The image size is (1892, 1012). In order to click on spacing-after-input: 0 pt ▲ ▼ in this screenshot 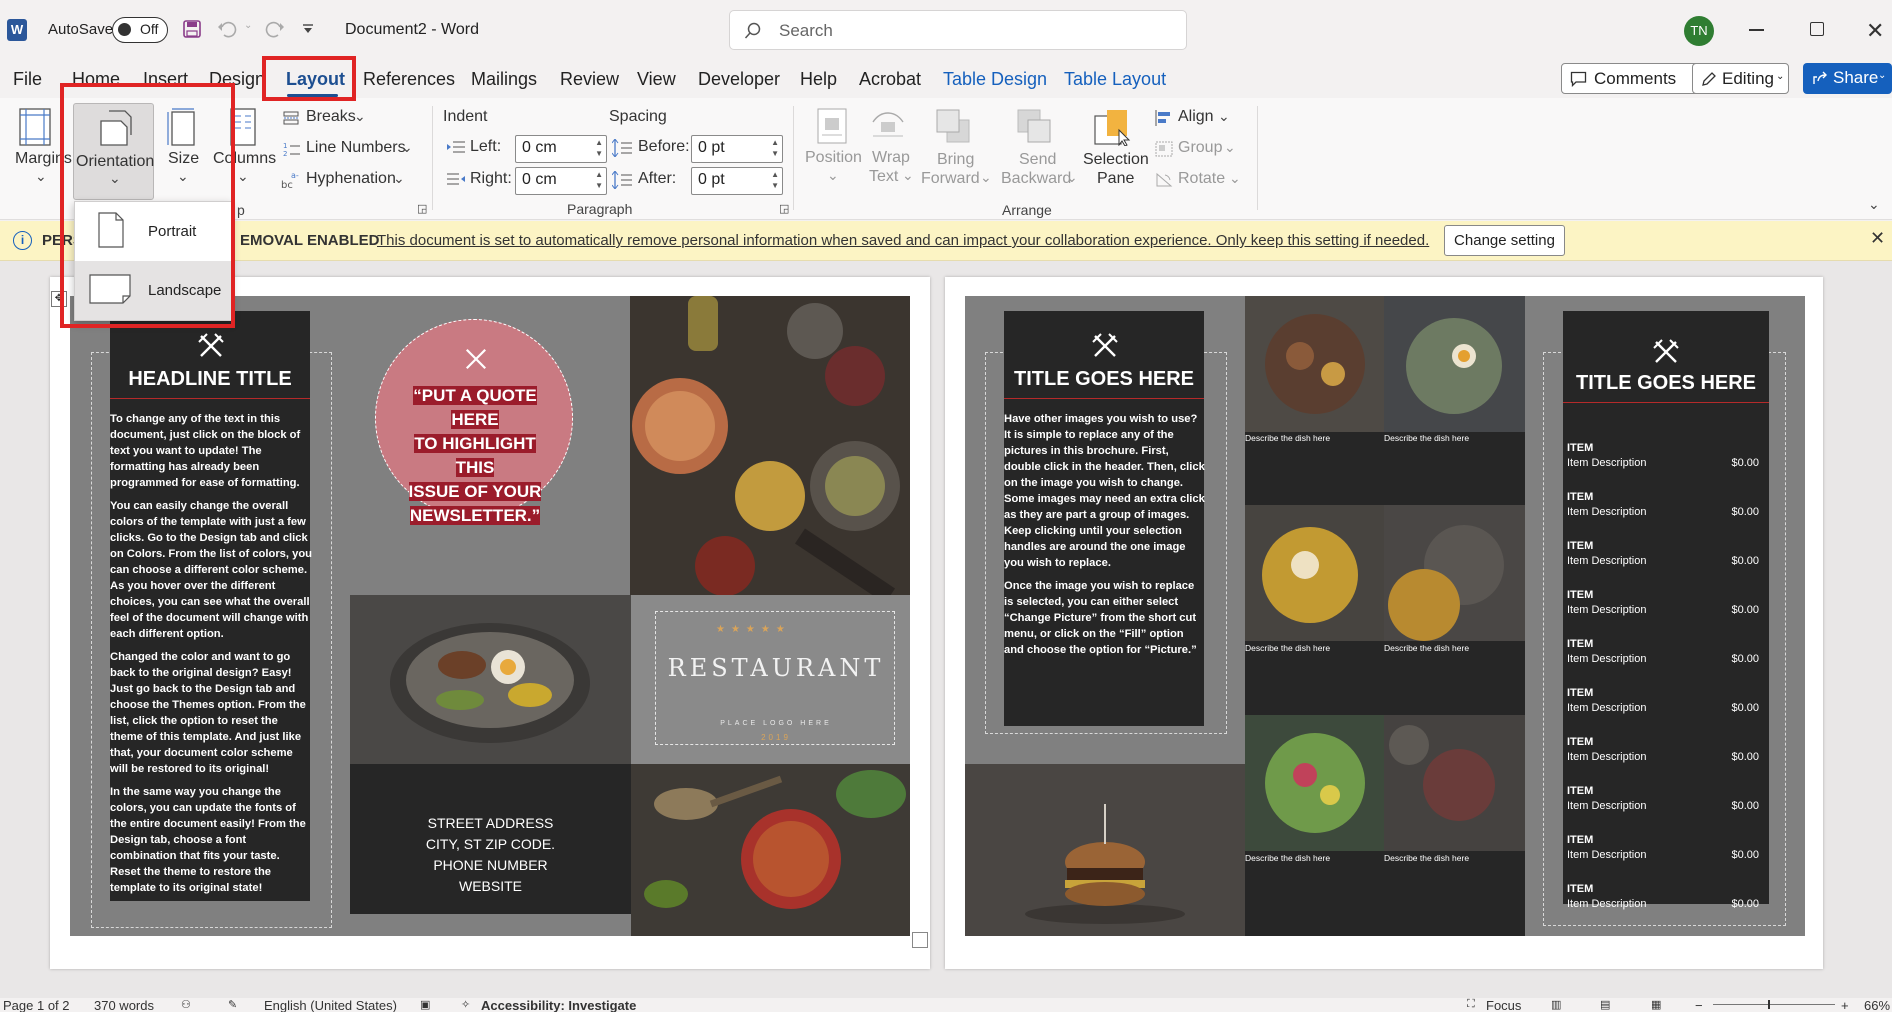, I will do `click(737, 181)`.